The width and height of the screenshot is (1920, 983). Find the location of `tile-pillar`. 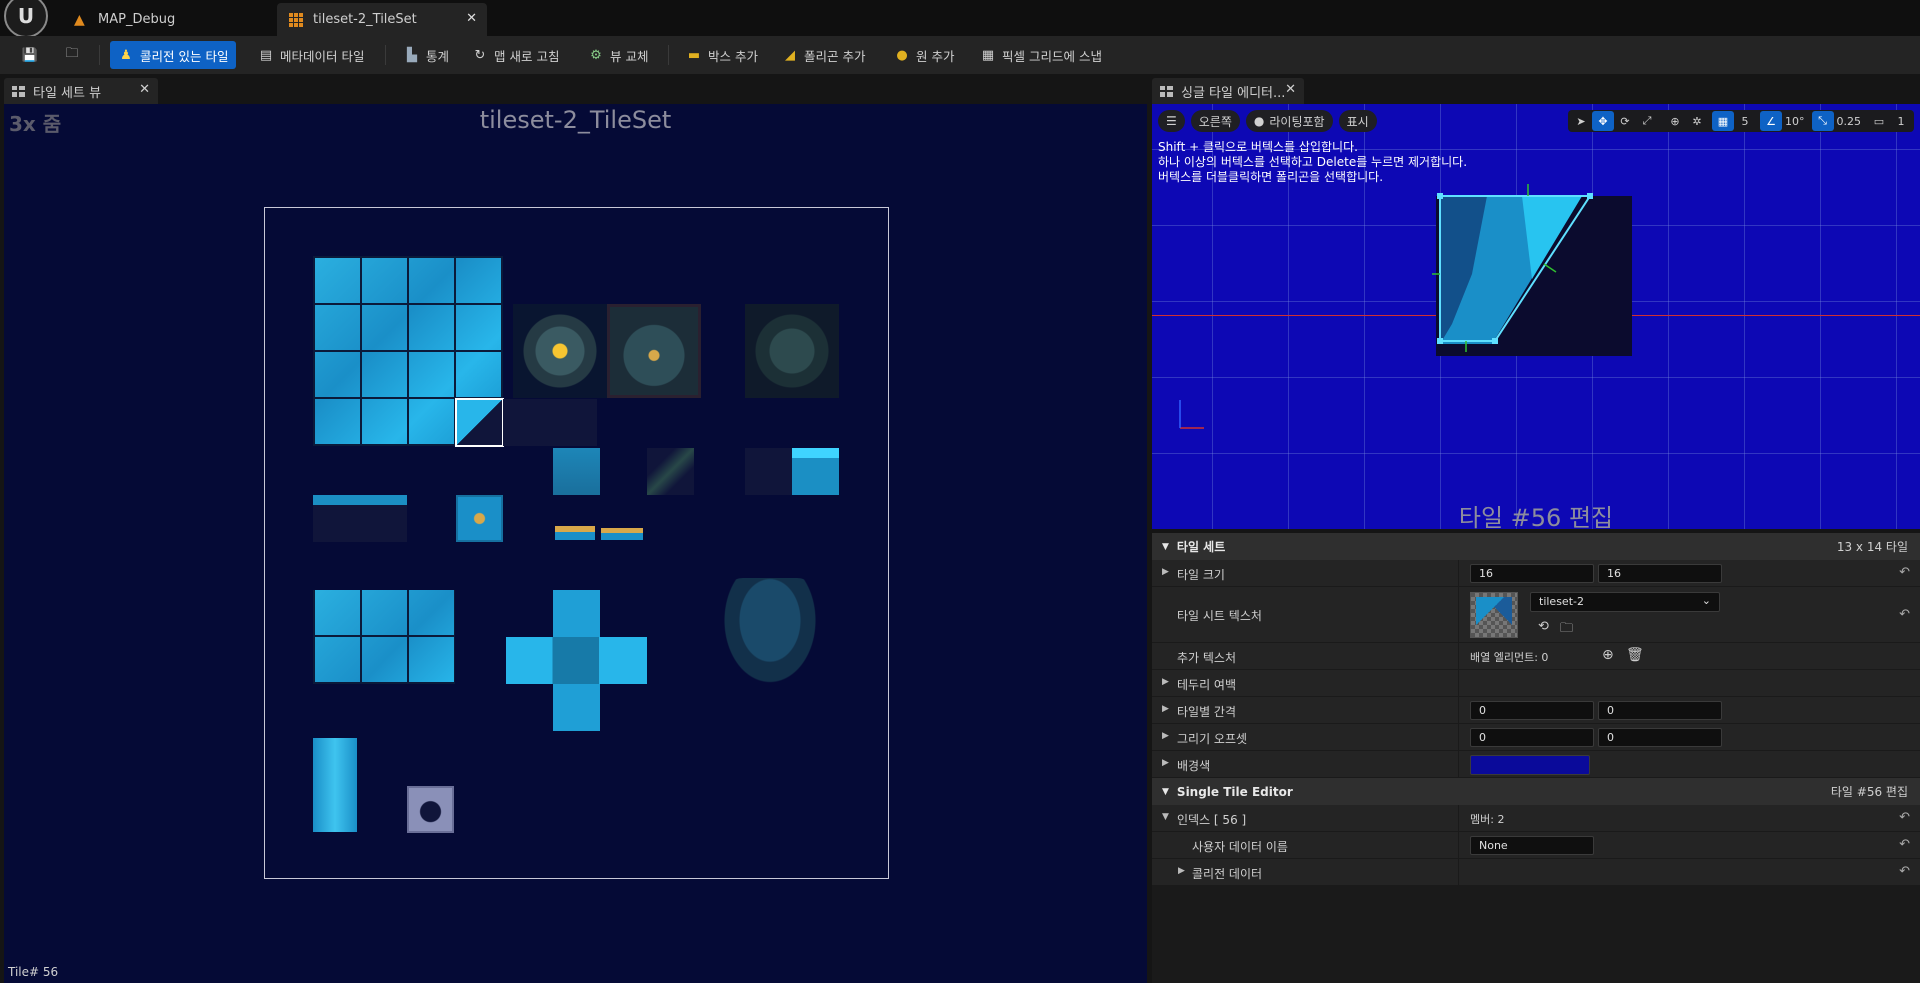

tile-pillar is located at coordinates (335, 785).